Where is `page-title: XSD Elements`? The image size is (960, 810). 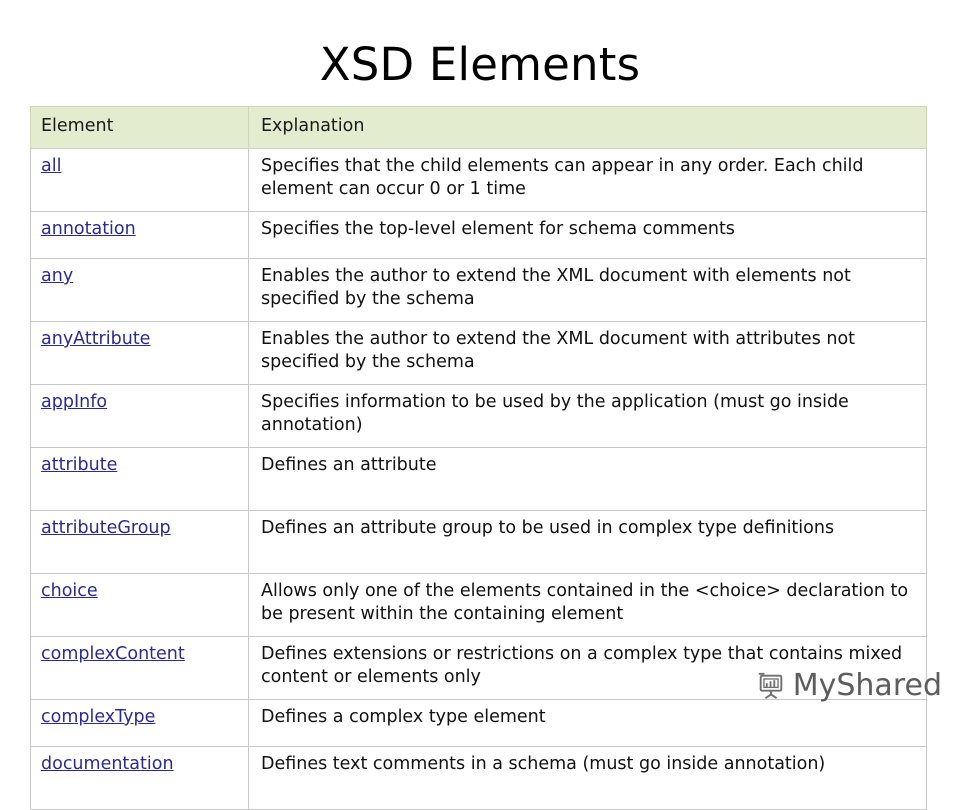 page-title: XSD Elements is located at coordinates (480, 64).